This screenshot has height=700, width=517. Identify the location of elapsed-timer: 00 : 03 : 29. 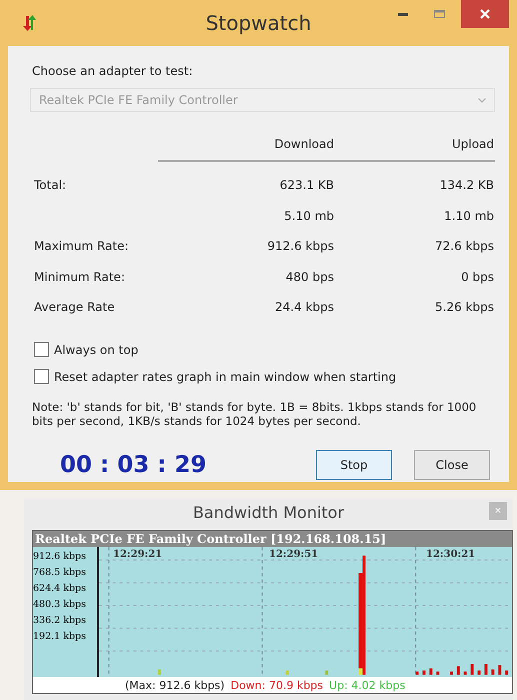
(134, 465).